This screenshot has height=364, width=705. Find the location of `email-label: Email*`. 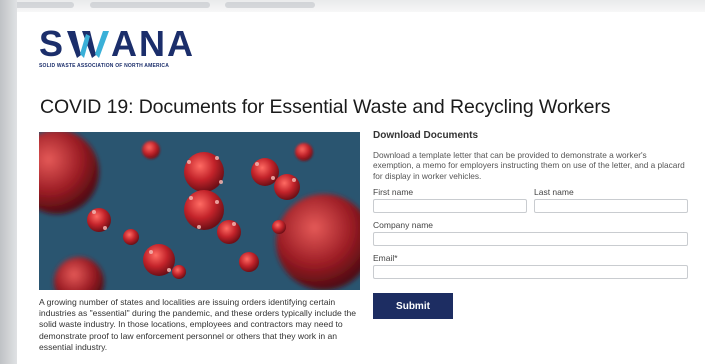

email-label: Email* is located at coordinates (385, 258).